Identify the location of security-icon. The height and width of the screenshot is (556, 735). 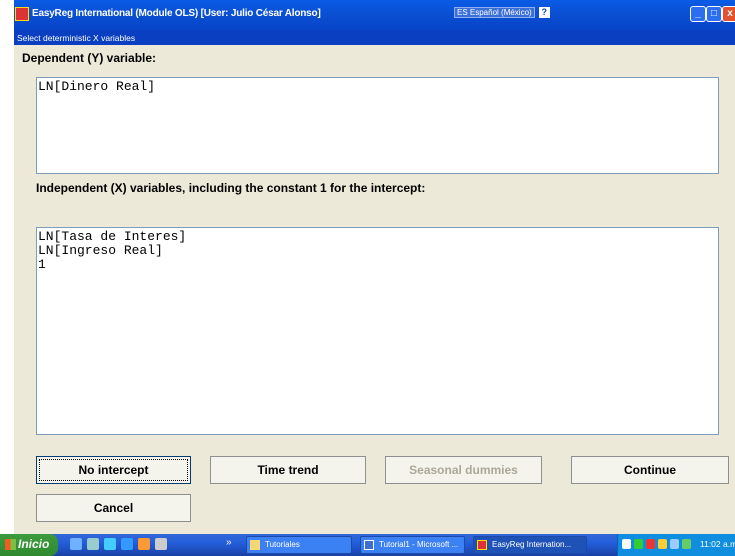
(650, 544).